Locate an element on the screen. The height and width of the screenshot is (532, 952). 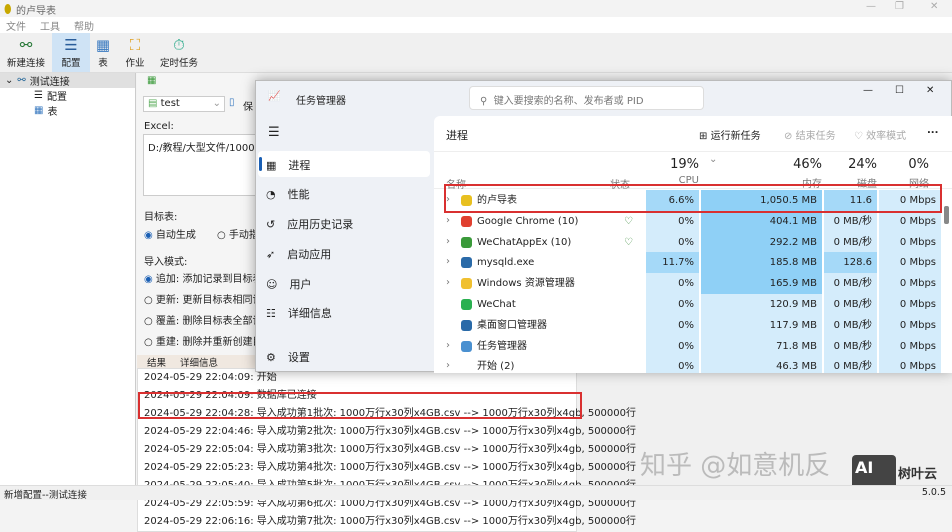
tree-item-connection: ⌄ ⚯ 测试连接 is located at coordinates (67, 80).